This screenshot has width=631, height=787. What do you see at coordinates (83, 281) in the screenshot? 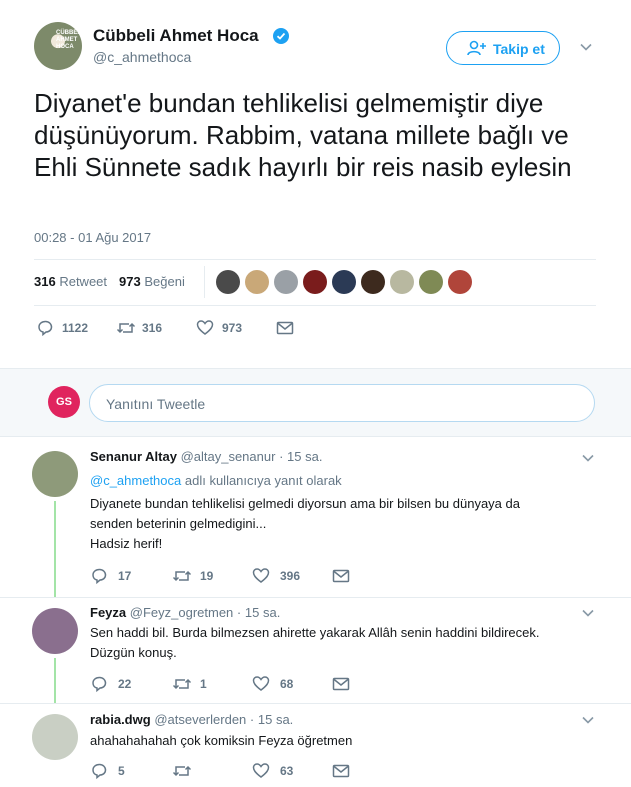
I see `retweet-label: Retweet` at bounding box center [83, 281].